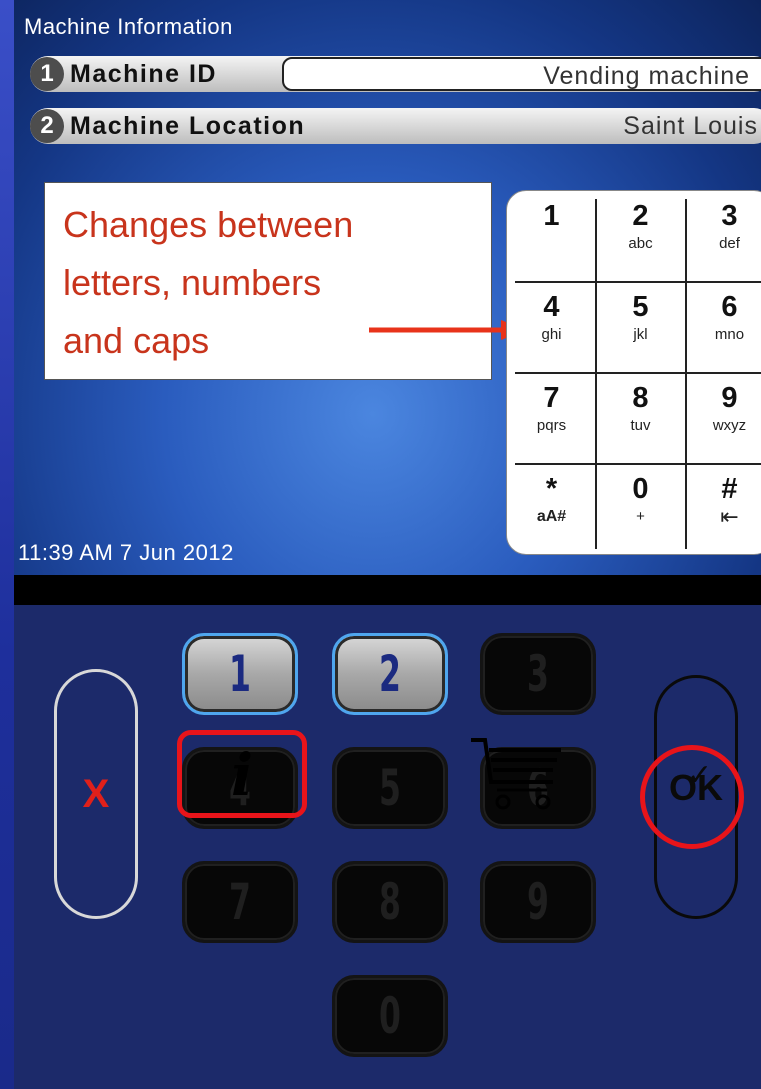  What do you see at coordinates (640, 425) in the screenshot?
I see `key-letters: tuv` at bounding box center [640, 425].